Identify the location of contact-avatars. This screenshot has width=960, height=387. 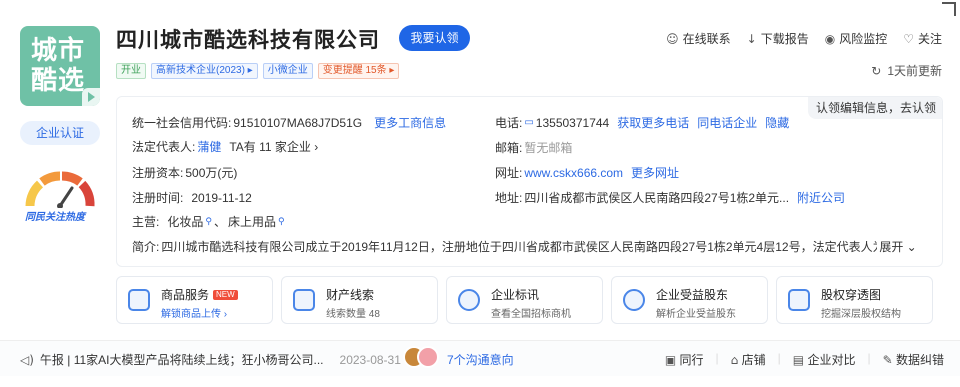
(421, 357).